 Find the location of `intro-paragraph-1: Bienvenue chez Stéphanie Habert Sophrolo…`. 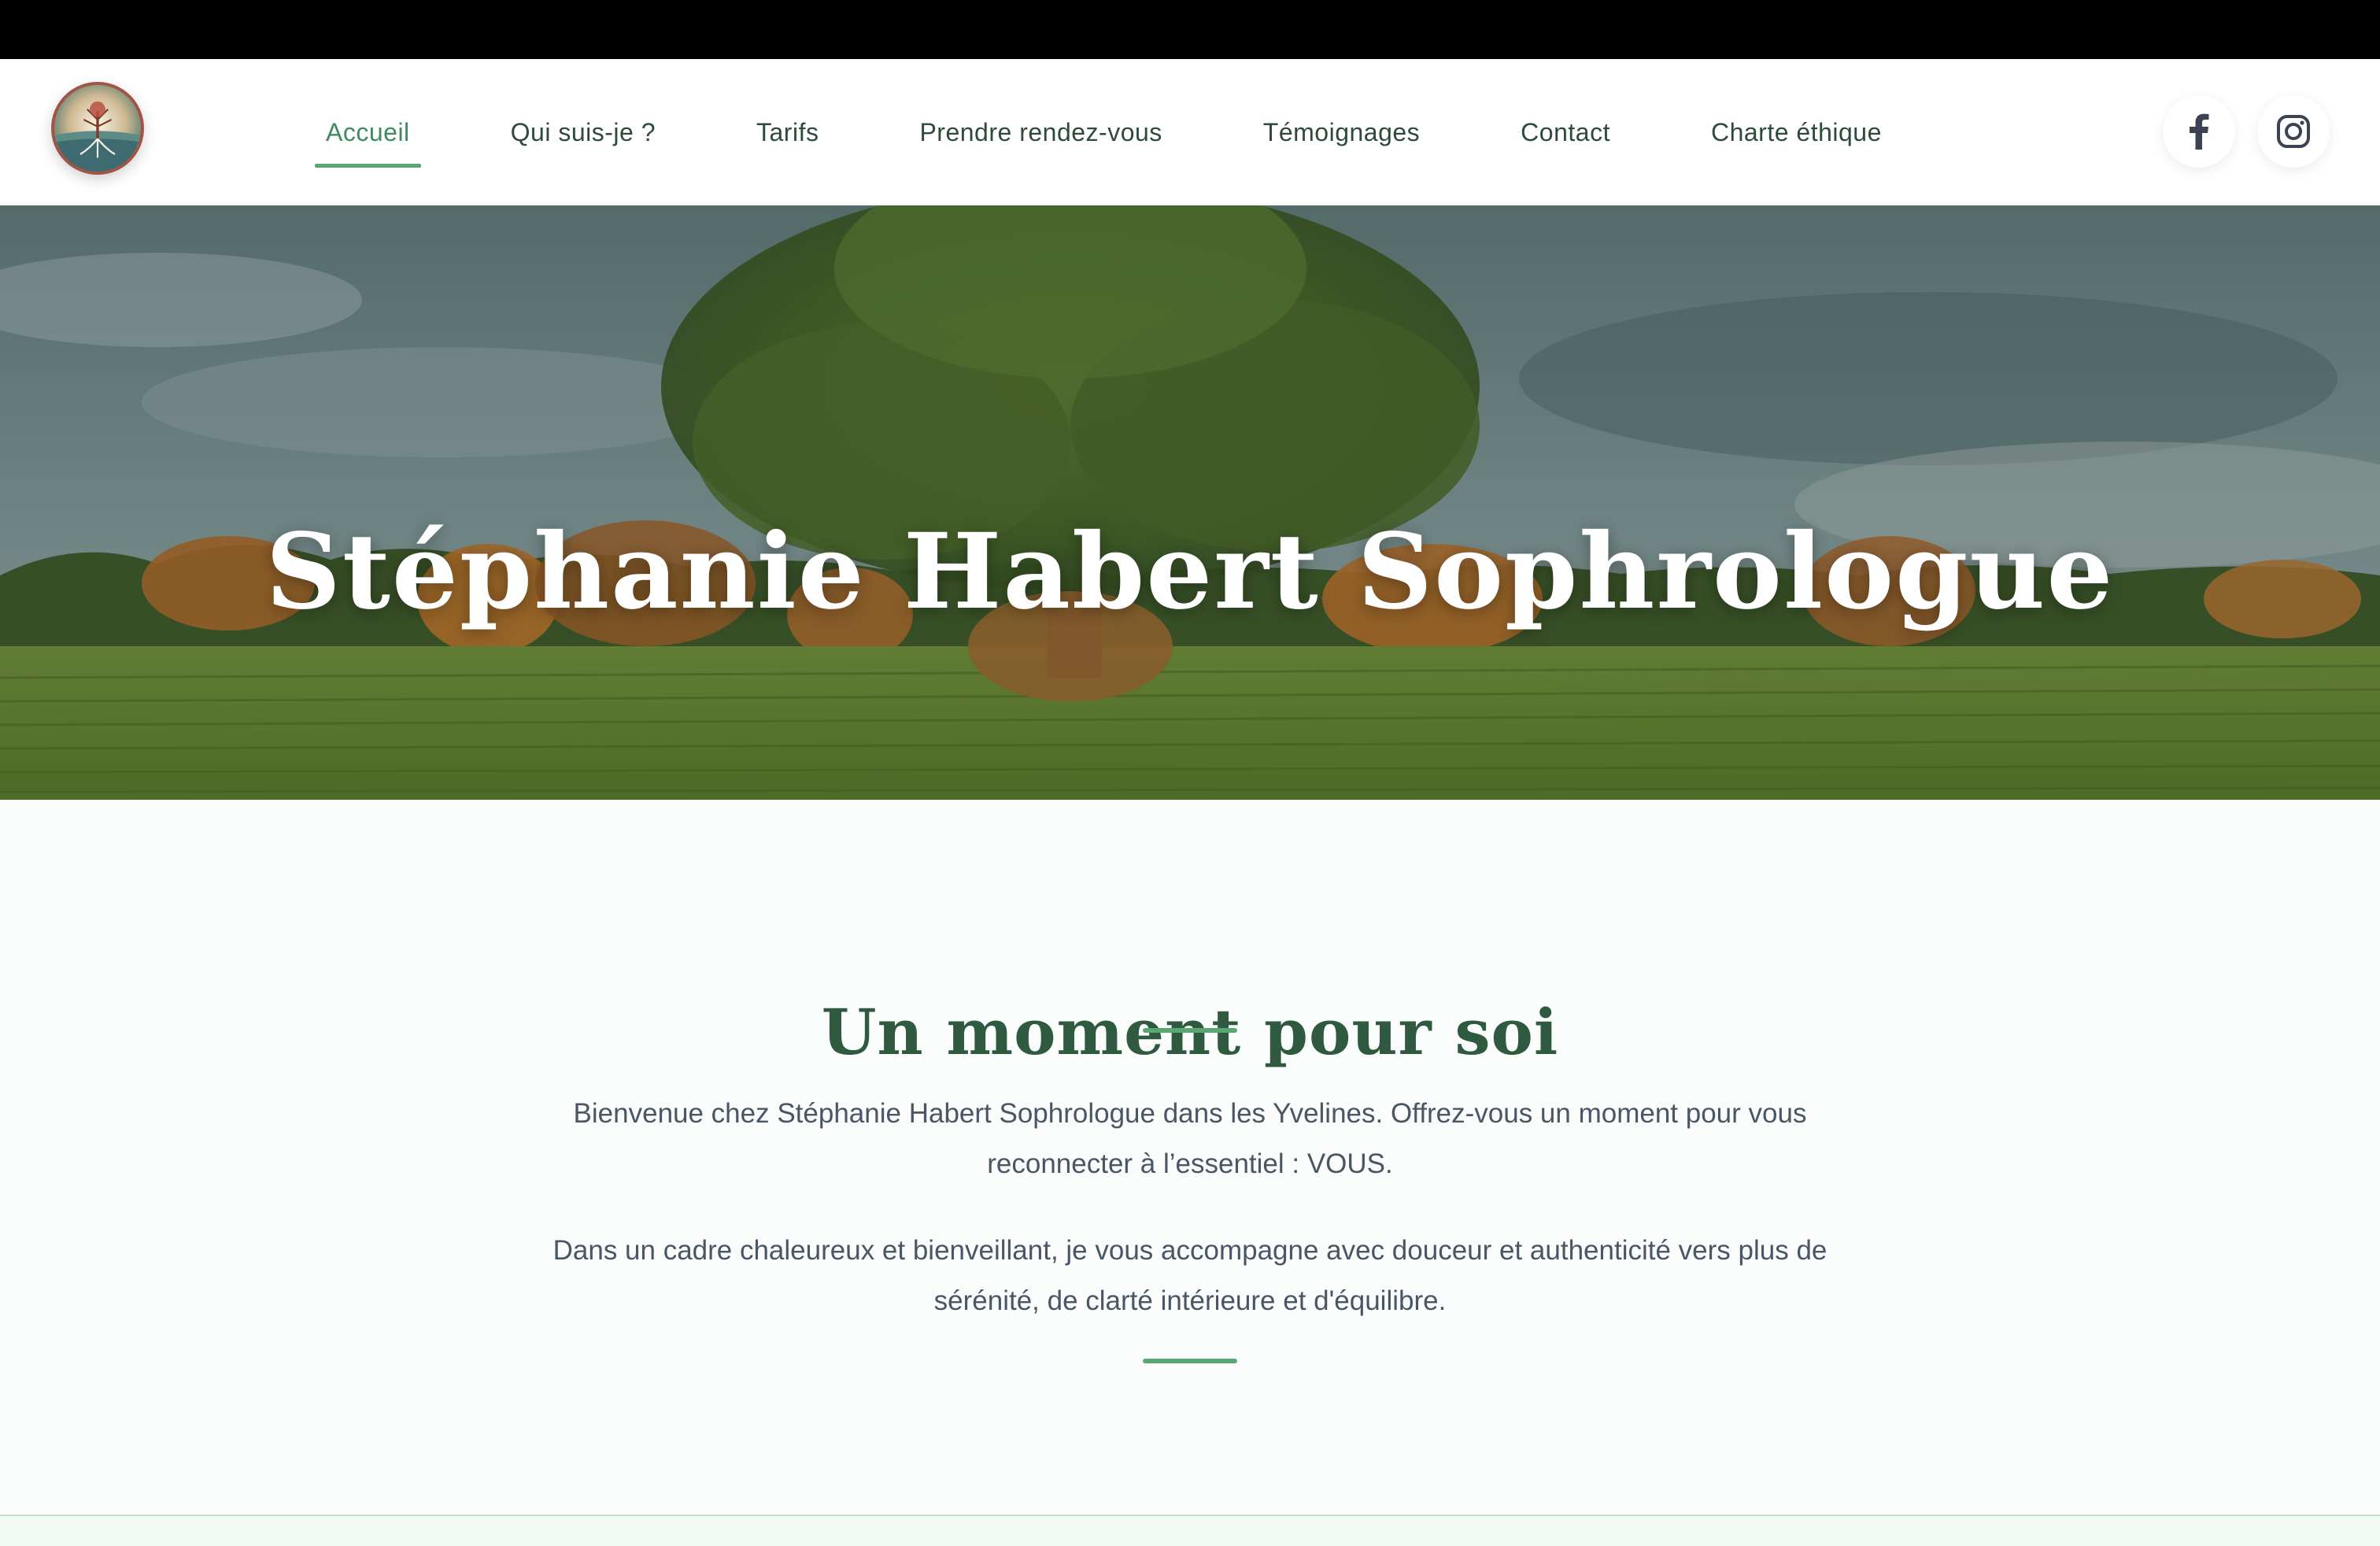

intro-paragraph-1: Bienvenue chez Stéphanie Habert Sophrolo… is located at coordinates (1190, 1138).